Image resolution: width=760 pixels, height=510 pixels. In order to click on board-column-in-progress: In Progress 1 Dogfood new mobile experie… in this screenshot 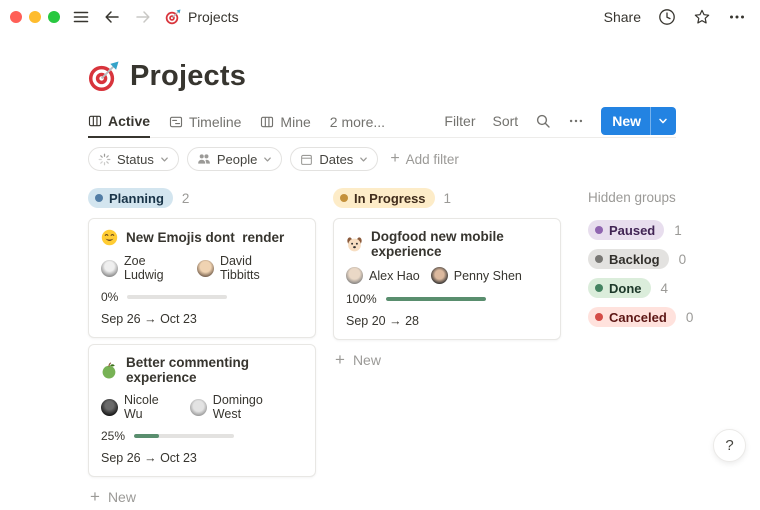, I will do `click(447, 280)`.